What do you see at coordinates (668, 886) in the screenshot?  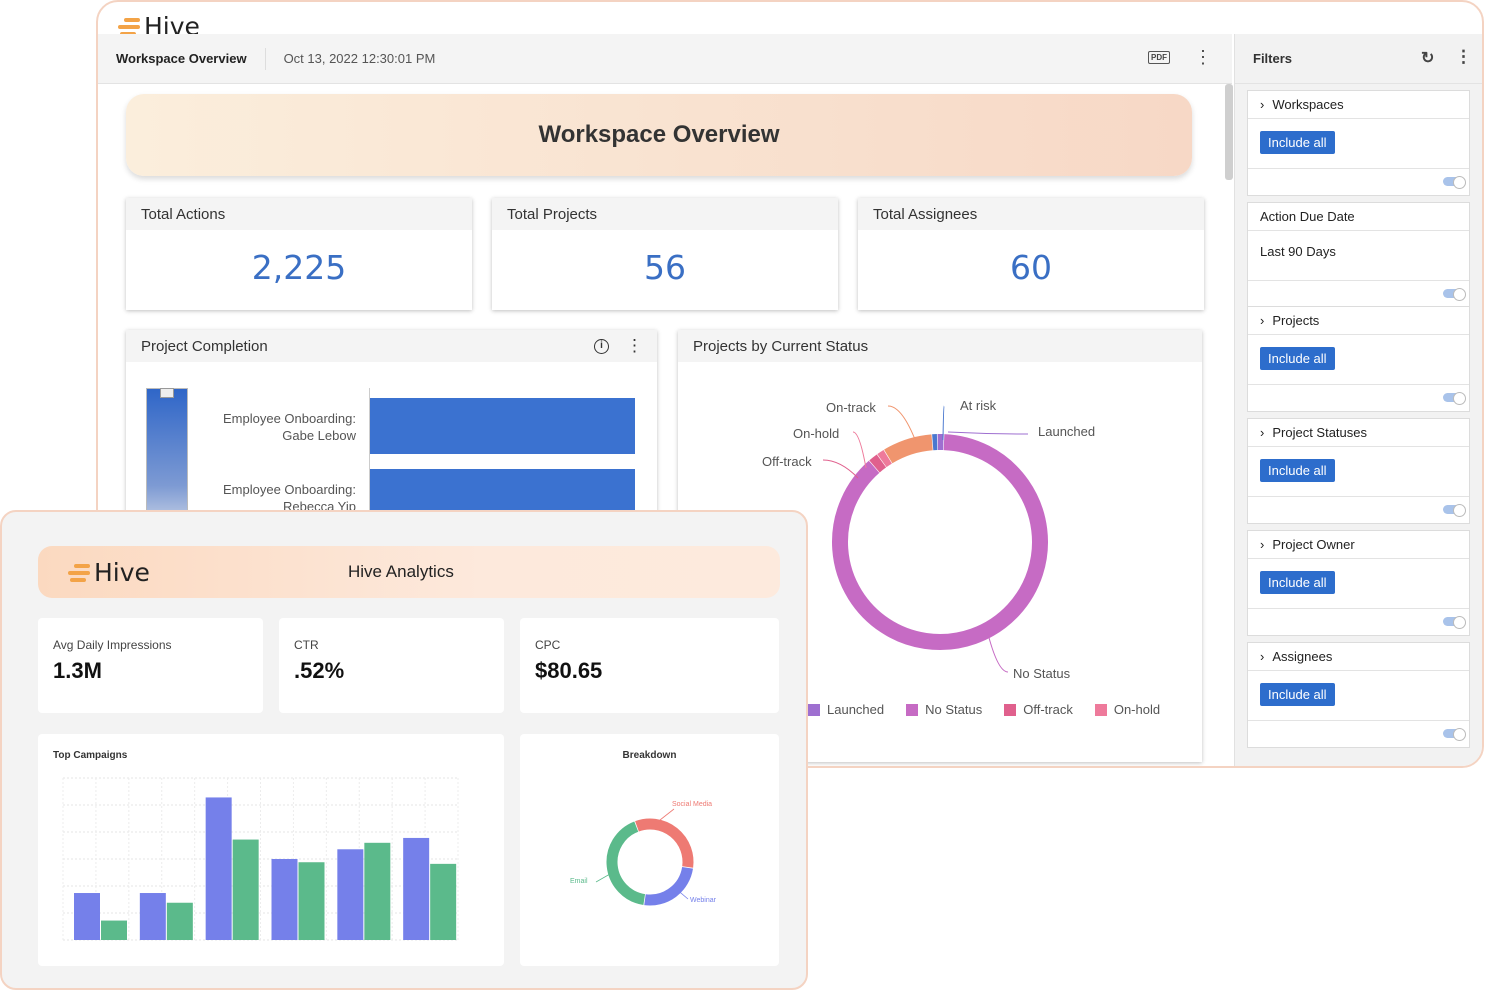 I see `pie-slice` at bounding box center [668, 886].